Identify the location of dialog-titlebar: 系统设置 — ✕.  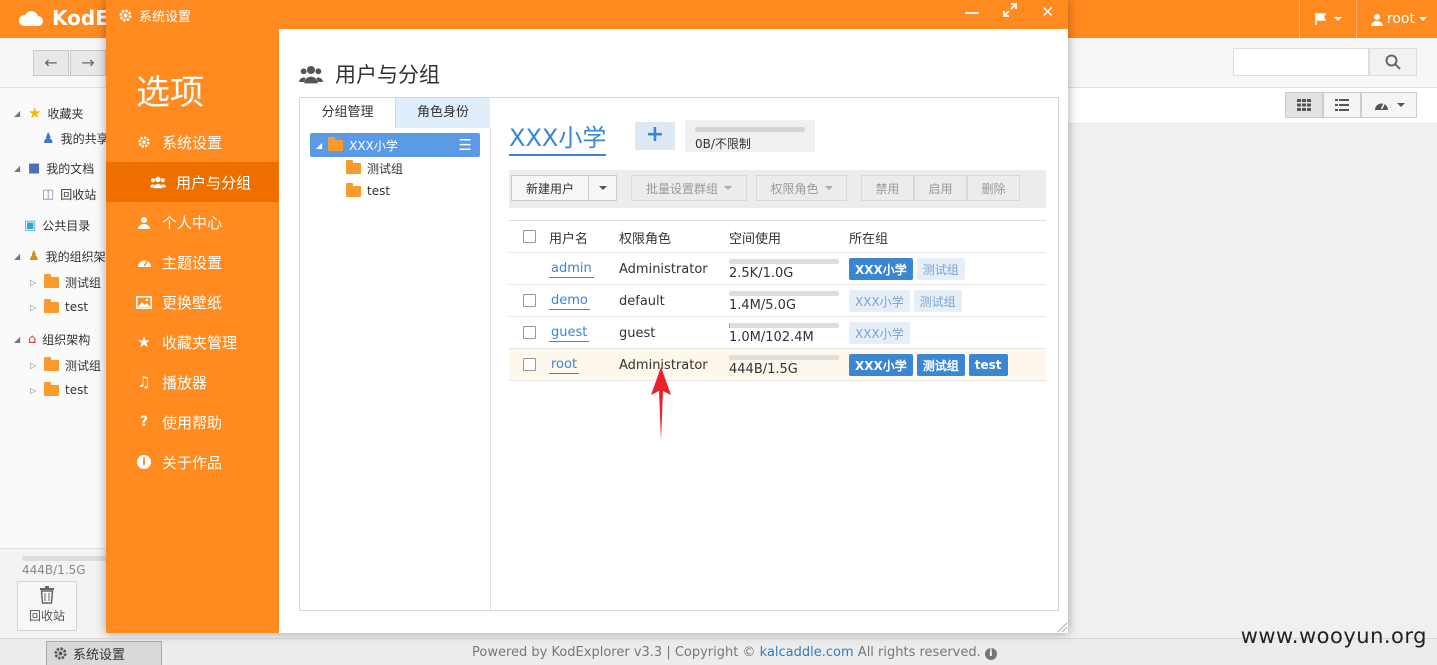
(587, 14).